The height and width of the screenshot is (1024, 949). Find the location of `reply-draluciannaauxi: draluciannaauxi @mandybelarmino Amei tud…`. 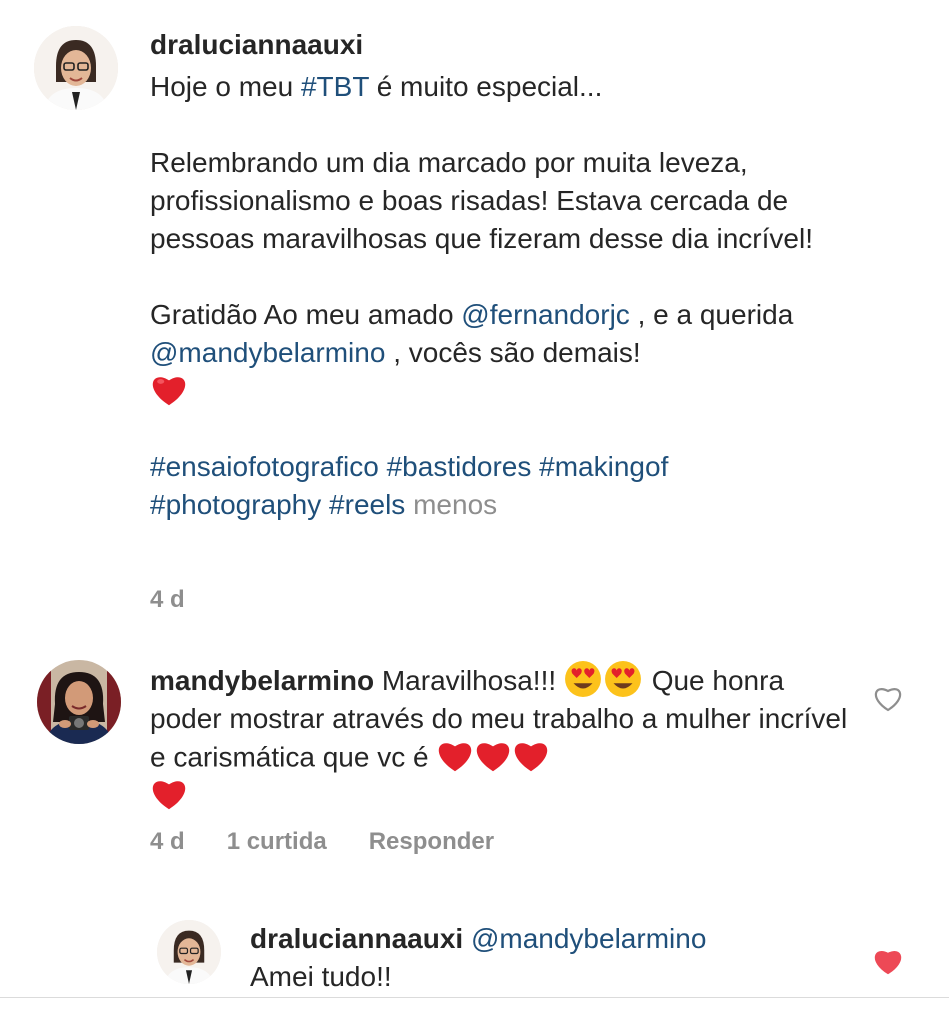

reply-draluciannaauxi: draluciannaauxi @mandybelarmino Amei tud… is located at coordinates (474, 955).